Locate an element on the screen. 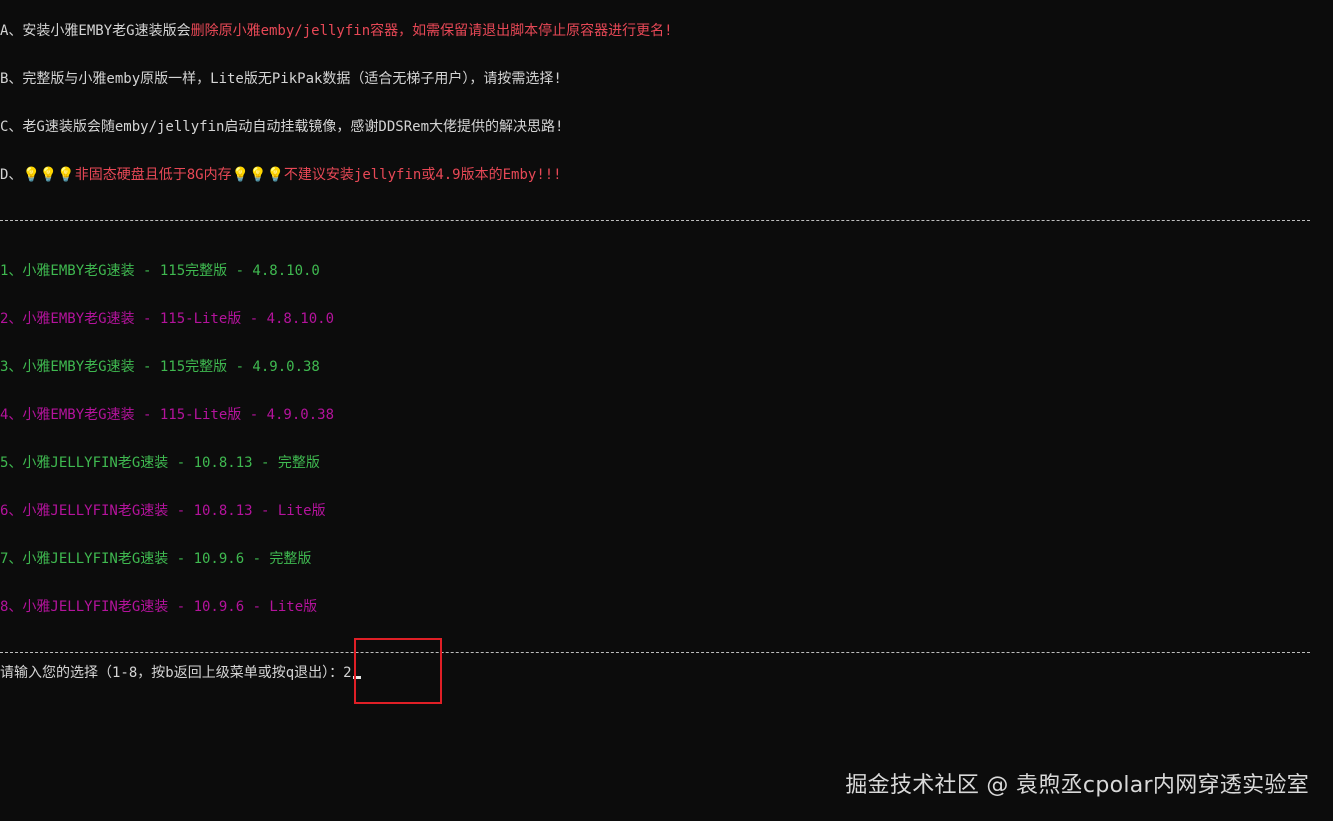  note-a-prefix: A、安装小雅EMBY老G速装版会 is located at coordinates (95, 31).